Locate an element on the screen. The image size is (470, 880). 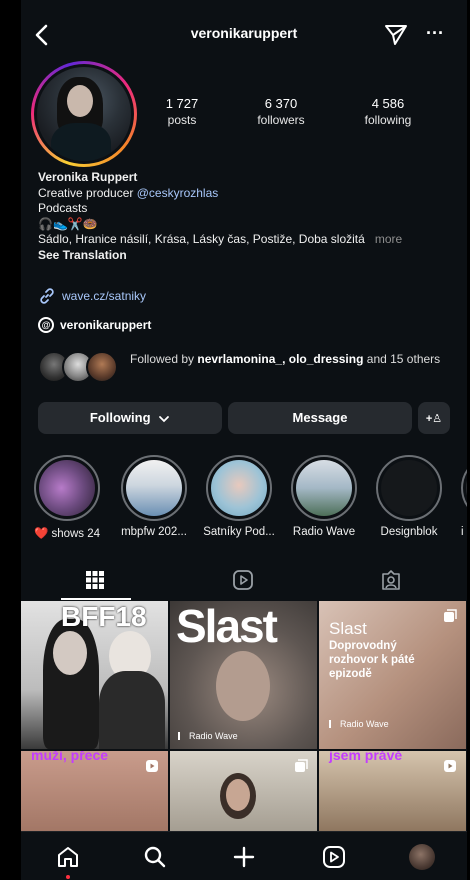
search-icon is located at coordinates (155, 857).